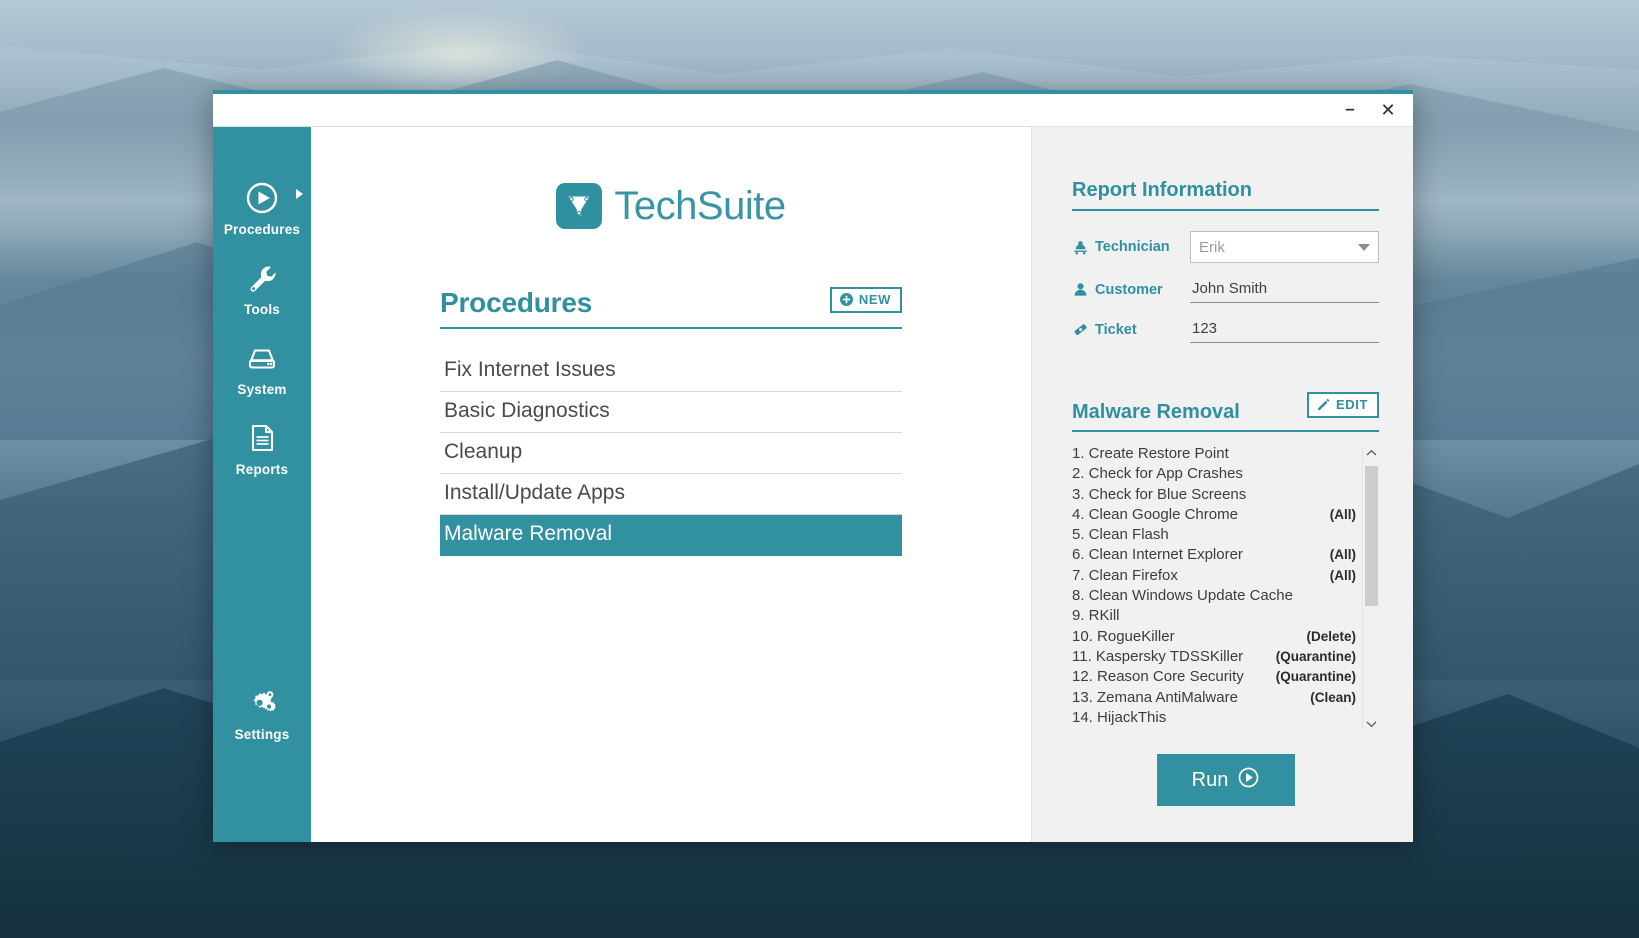 This screenshot has height=938, width=1639. I want to click on task-list-scrollbar, so click(1370, 588).